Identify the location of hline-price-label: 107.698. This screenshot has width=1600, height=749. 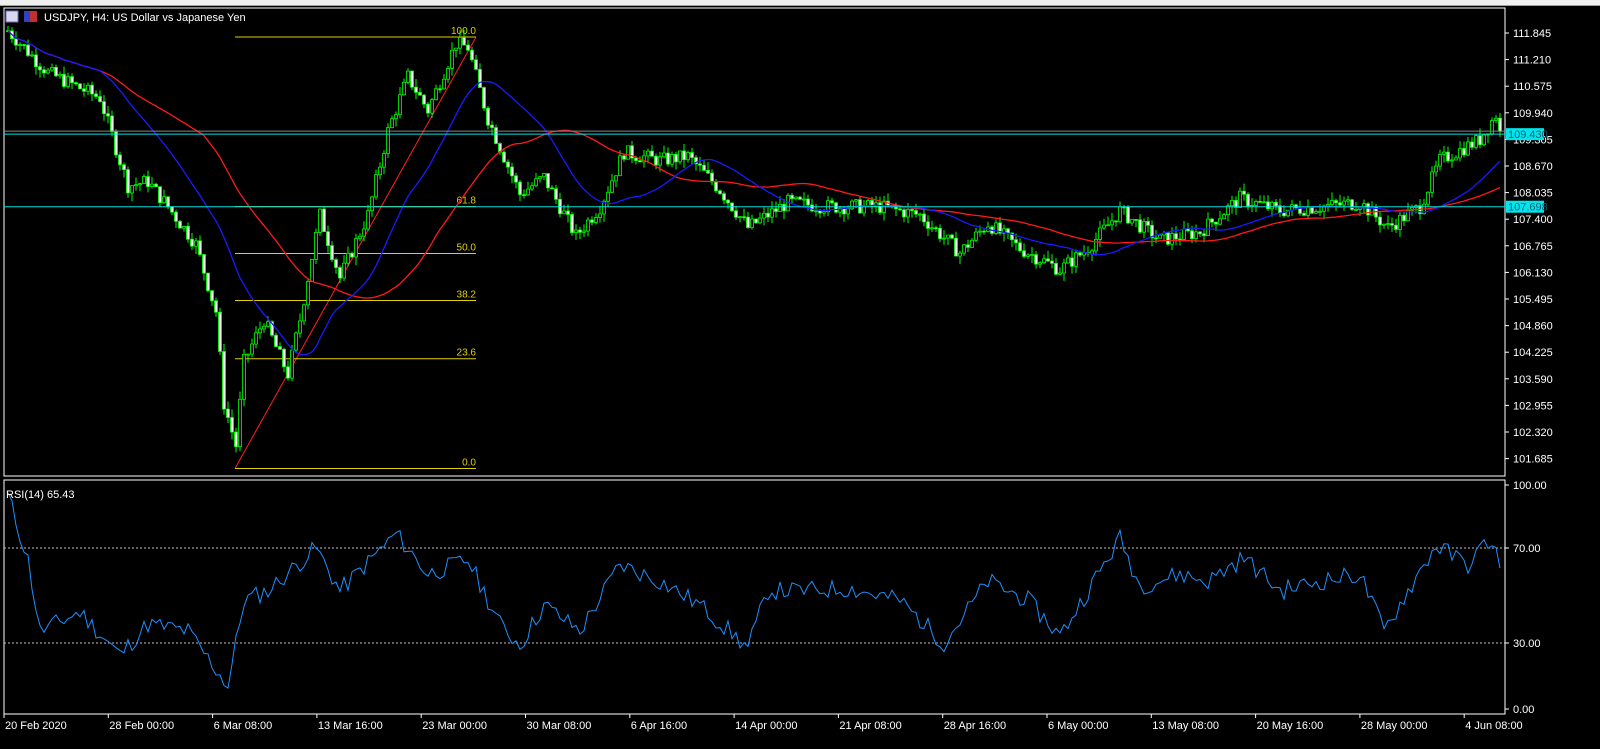
(1528, 208).